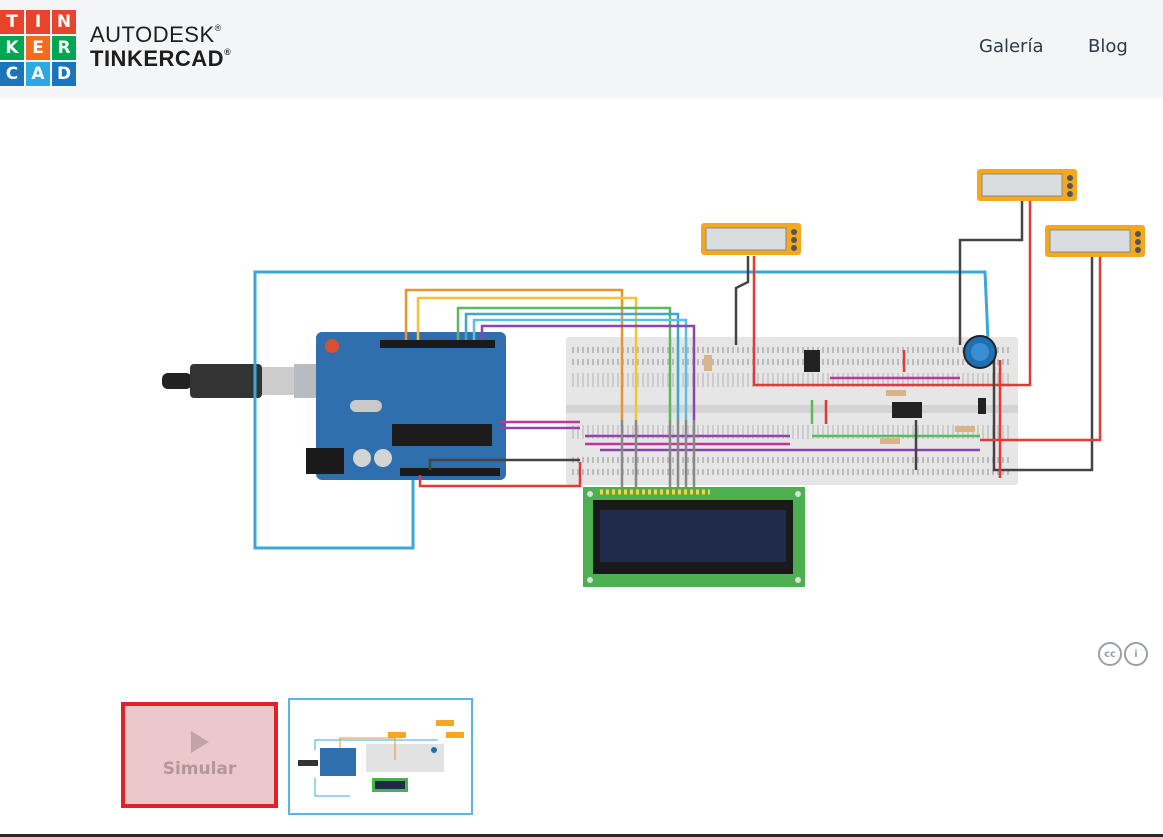 This screenshot has width=1163, height=837. I want to click on brand-line-autodesk: AUTODESK, so click(152, 34).